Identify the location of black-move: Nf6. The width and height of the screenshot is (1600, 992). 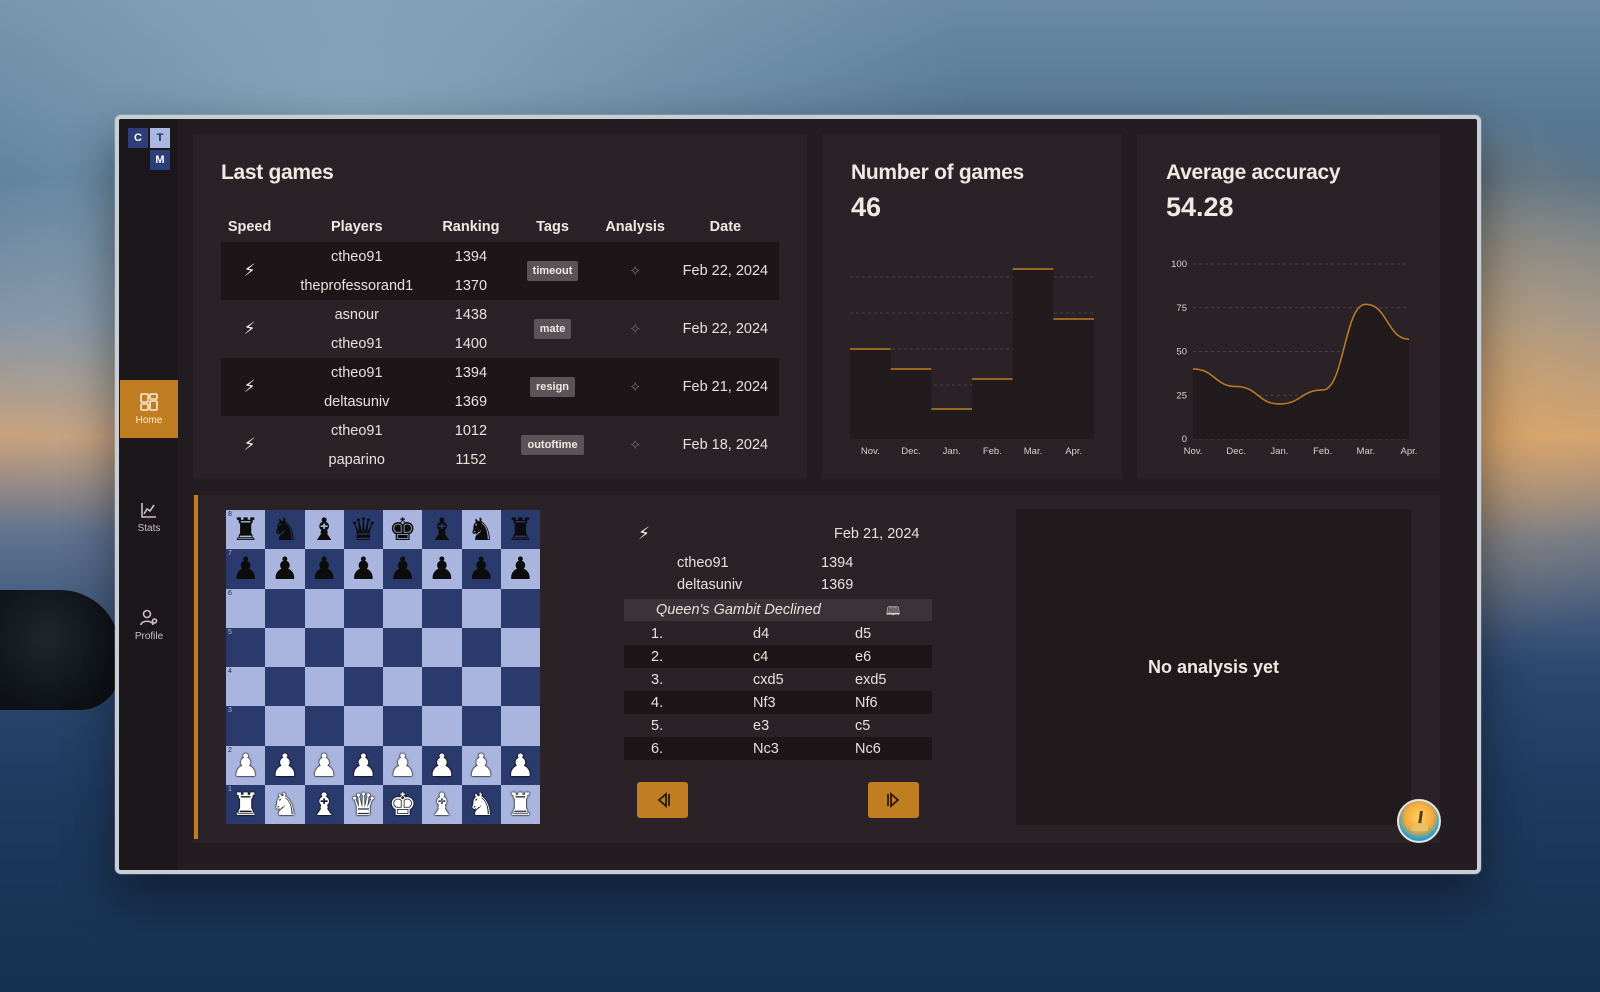
(866, 703).